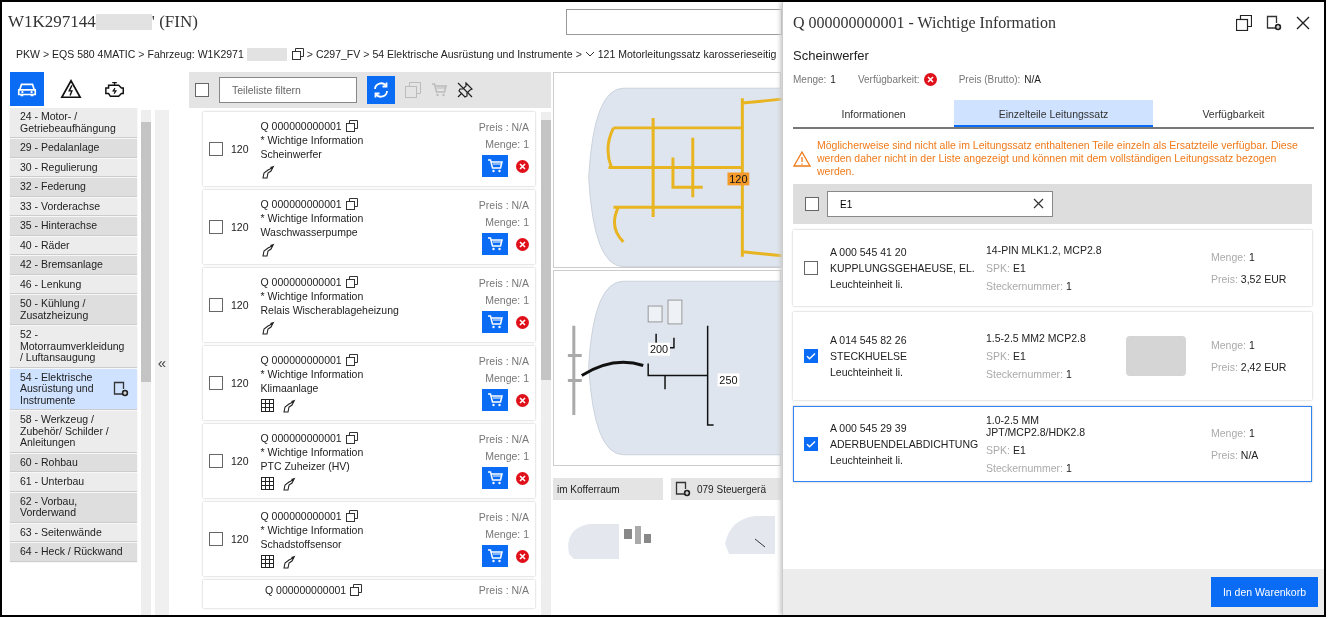 The width and height of the screenshot is (1328, 619). What do you see at coordinates (73, 346) in the screenshot?
I see `category-item: 52 - Motorraumverkleidung / Luftansaugung` at bounding box center [73, 346].